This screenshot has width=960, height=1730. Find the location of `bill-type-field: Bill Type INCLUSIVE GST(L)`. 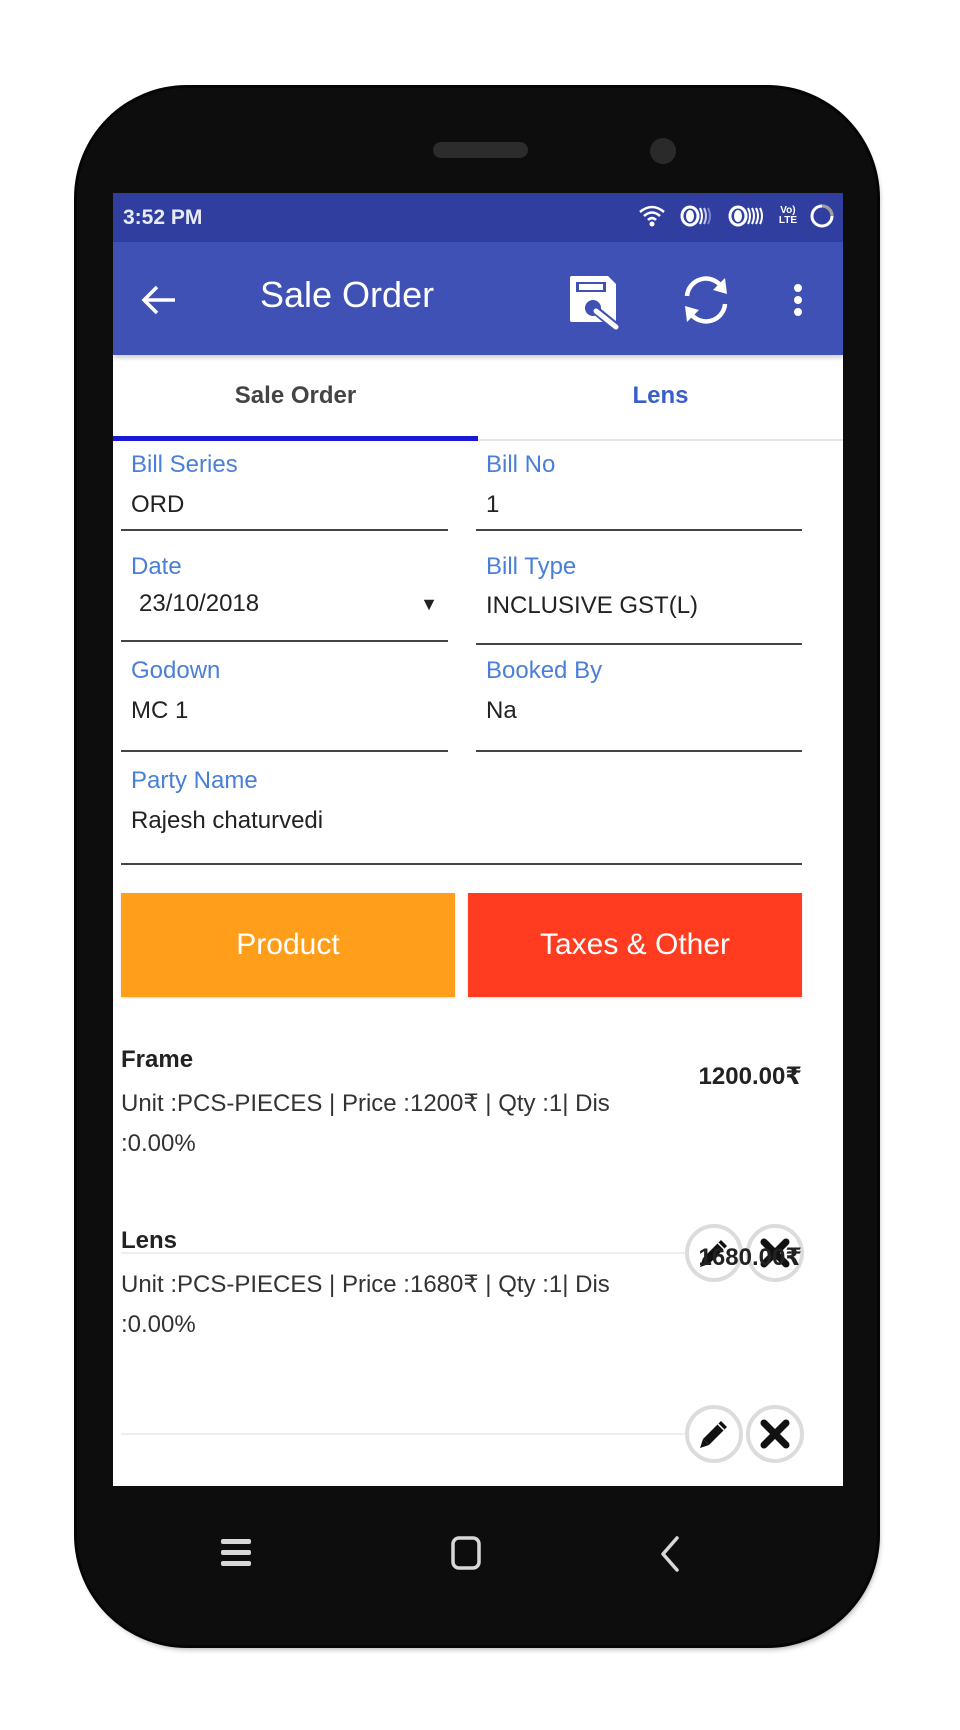

bill-type-field: Bill Type INCLUSIVE GST(L) is located at coordinates (639, 591).